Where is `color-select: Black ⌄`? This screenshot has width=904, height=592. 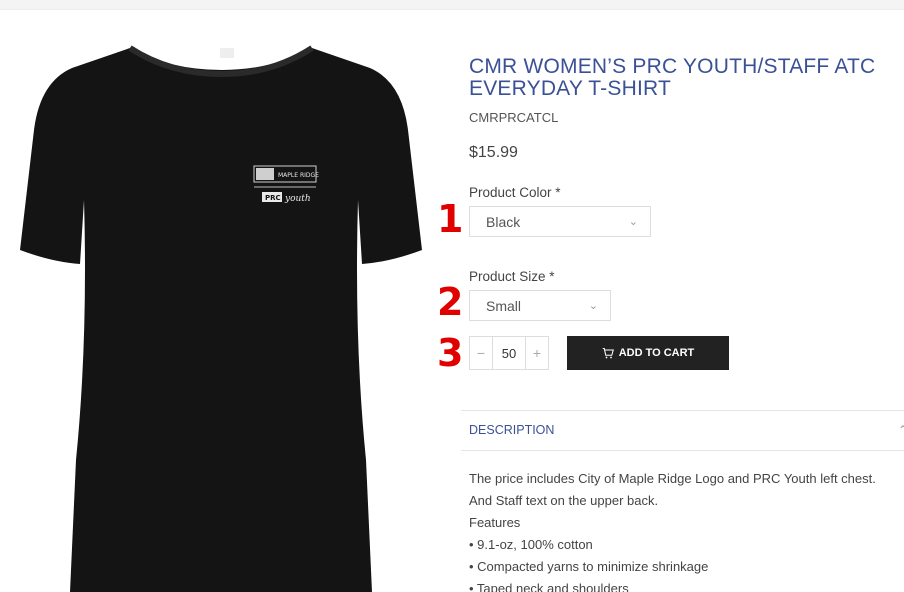
color-select: Black ⌄ is located at coordinates (560, 221).